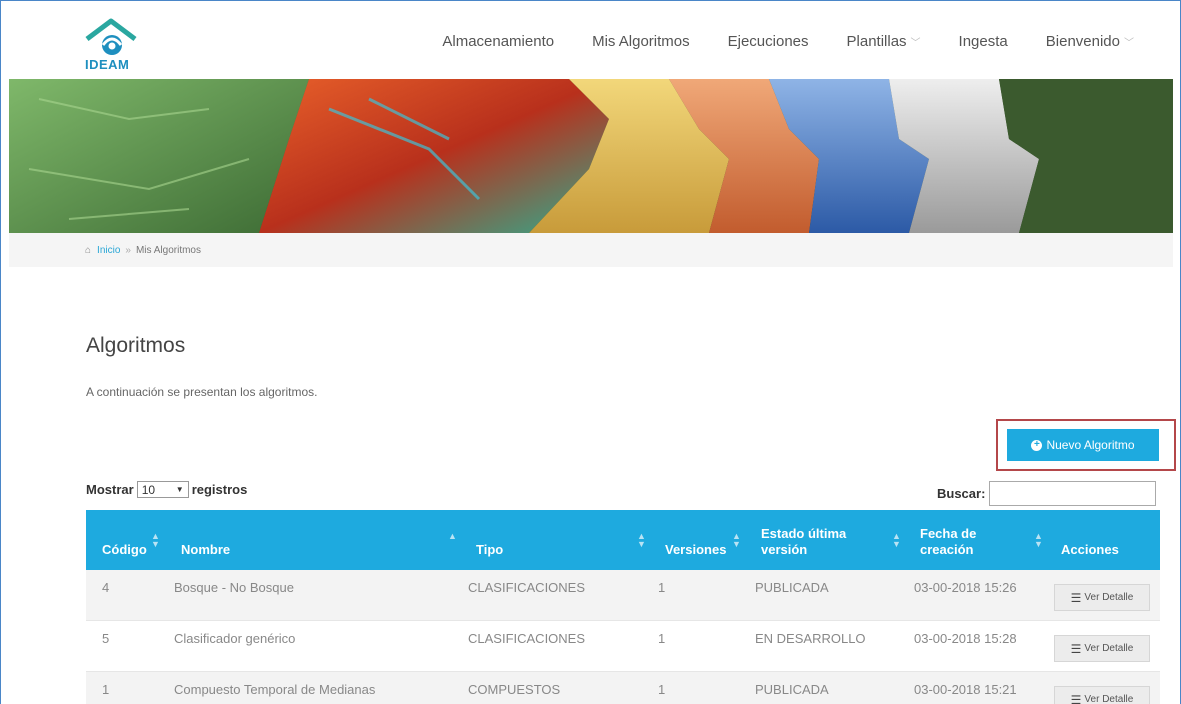 The width and height of the screenshot is (1181, 704). I want to click on new-algorithm-button: + Nuevo Algoritmo, so click(1083, 445).